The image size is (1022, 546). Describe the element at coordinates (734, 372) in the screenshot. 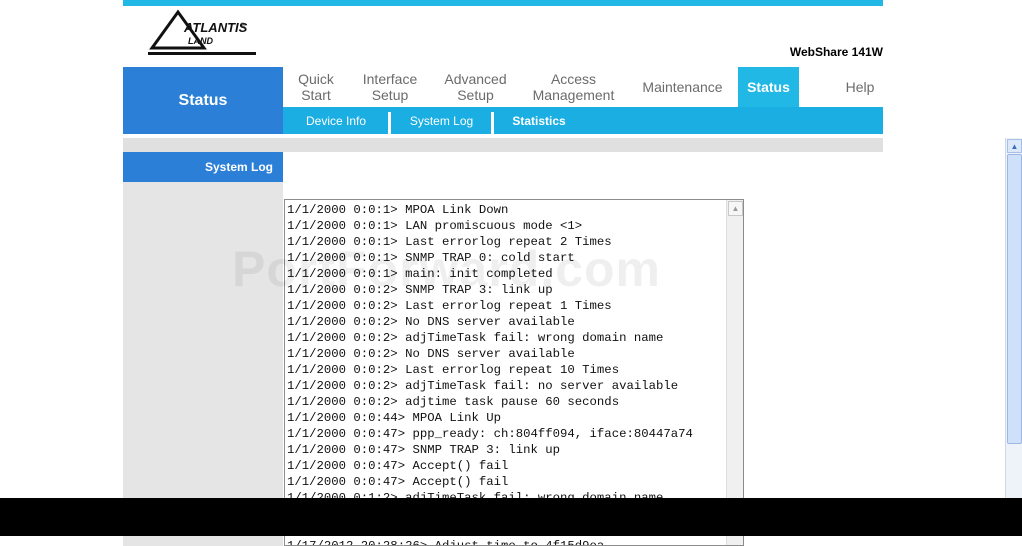

I see `log-scrollbar: ▲` at that location.